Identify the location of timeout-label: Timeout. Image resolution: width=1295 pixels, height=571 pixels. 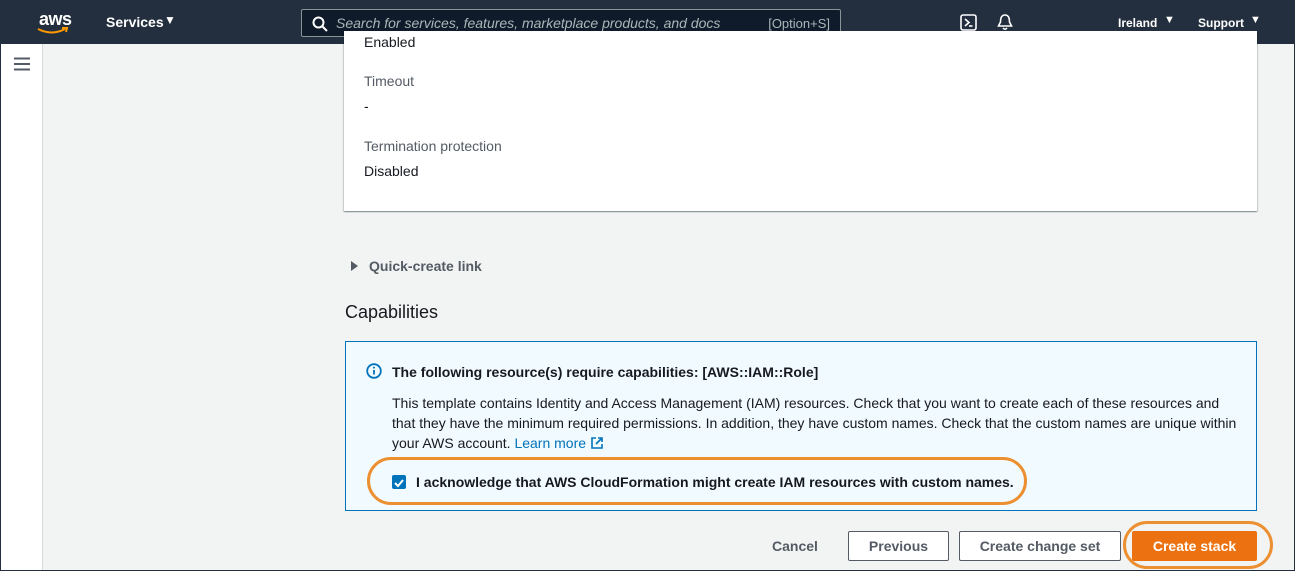
(389, 81).